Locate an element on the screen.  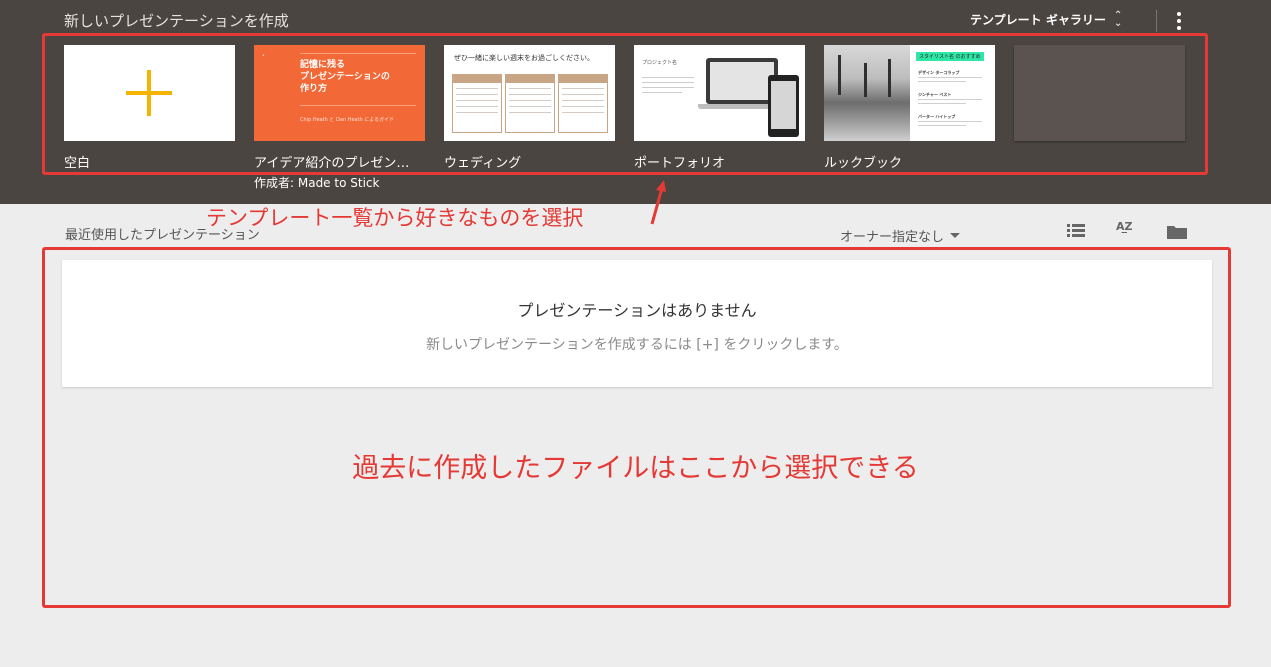
sort-az-icon: AZ ‾ is located at coordinates (1124, 231).